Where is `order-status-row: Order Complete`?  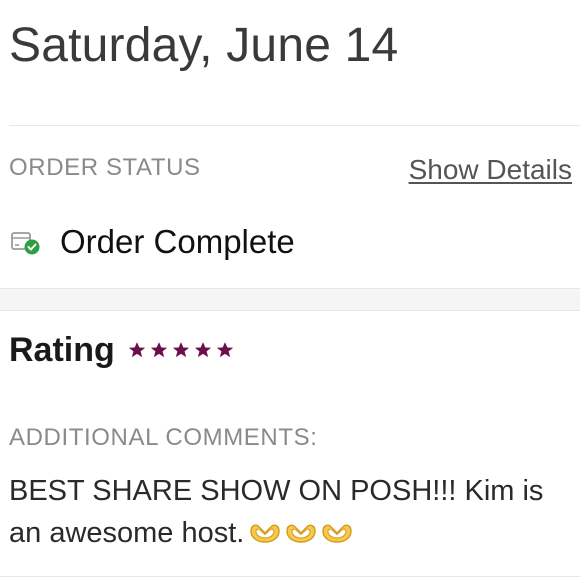
order-status-row: Order Complete is located at coordinates (152, 242).